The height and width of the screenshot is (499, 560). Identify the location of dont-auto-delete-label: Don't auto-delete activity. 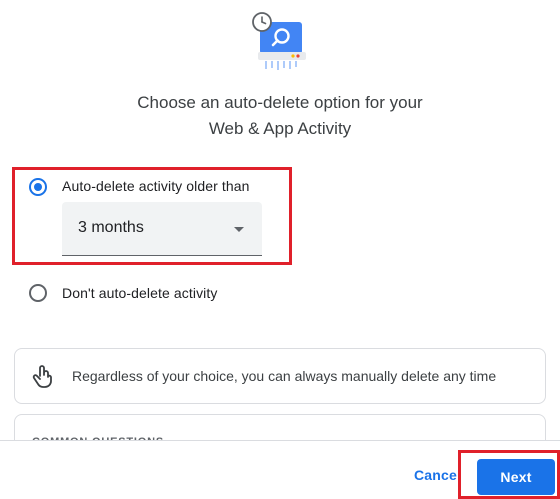
(139, 293).